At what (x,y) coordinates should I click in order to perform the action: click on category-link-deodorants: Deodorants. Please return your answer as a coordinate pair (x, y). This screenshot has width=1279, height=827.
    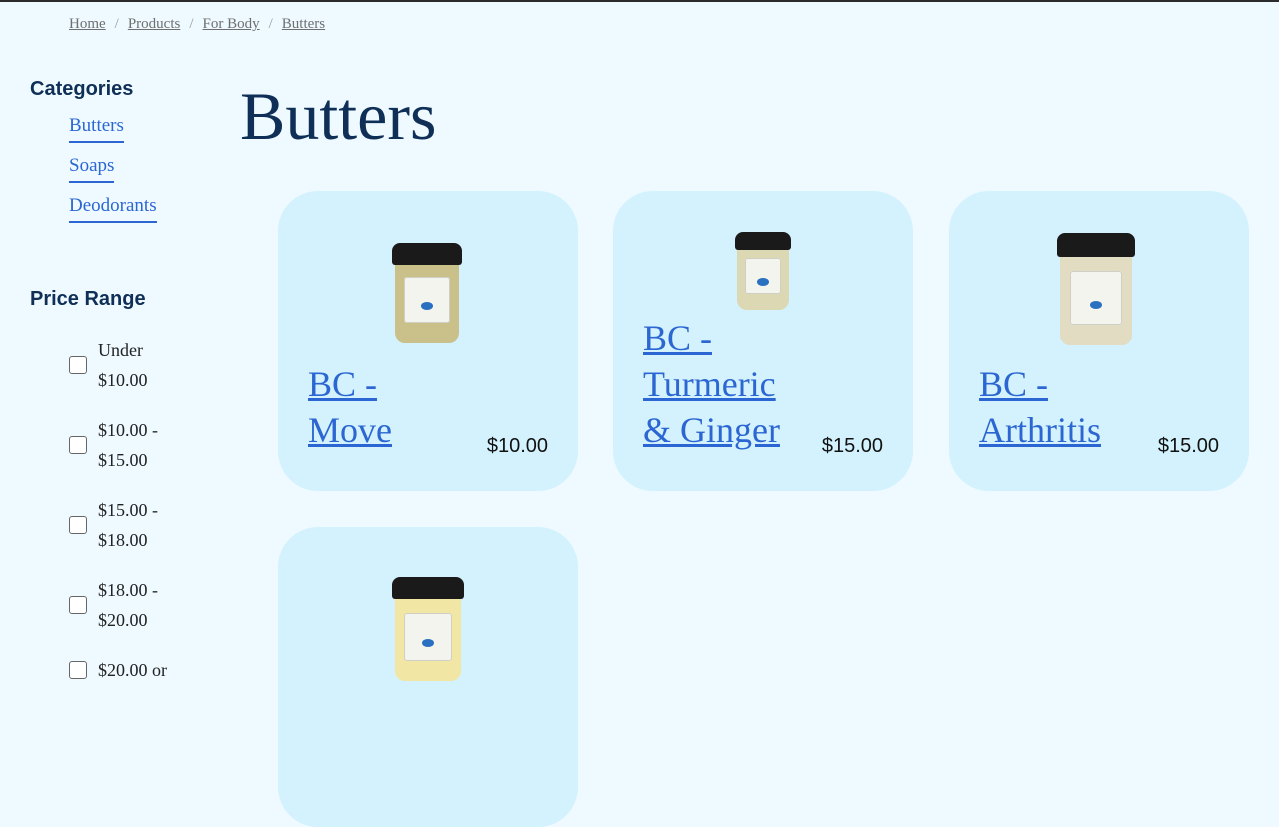
    Looking at the image, I should click on (113, 209).